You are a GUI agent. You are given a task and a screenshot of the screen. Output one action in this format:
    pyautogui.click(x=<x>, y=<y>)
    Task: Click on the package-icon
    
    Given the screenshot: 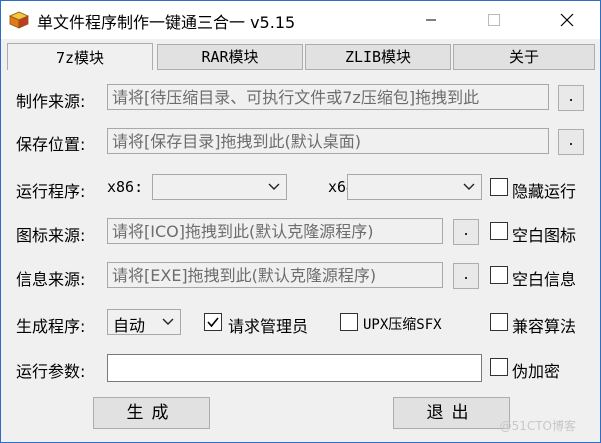 What is the action you would take?
    pyautogui.click(x=19, y=20)
    